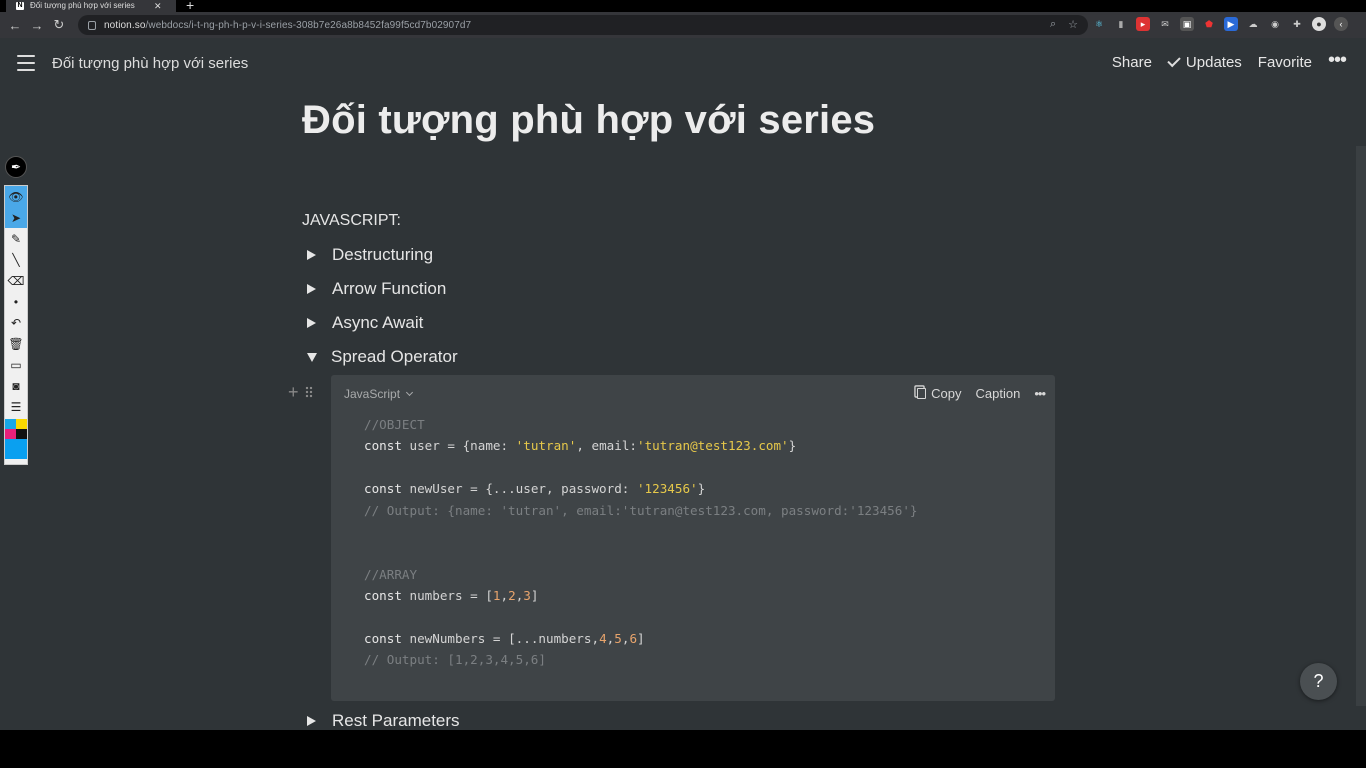 The height and width of the screenshot is (768, 1366). Describe the element at coordinates (365, 323) in the screenshot. I see `toggle-async-await: Async Await` at that location.